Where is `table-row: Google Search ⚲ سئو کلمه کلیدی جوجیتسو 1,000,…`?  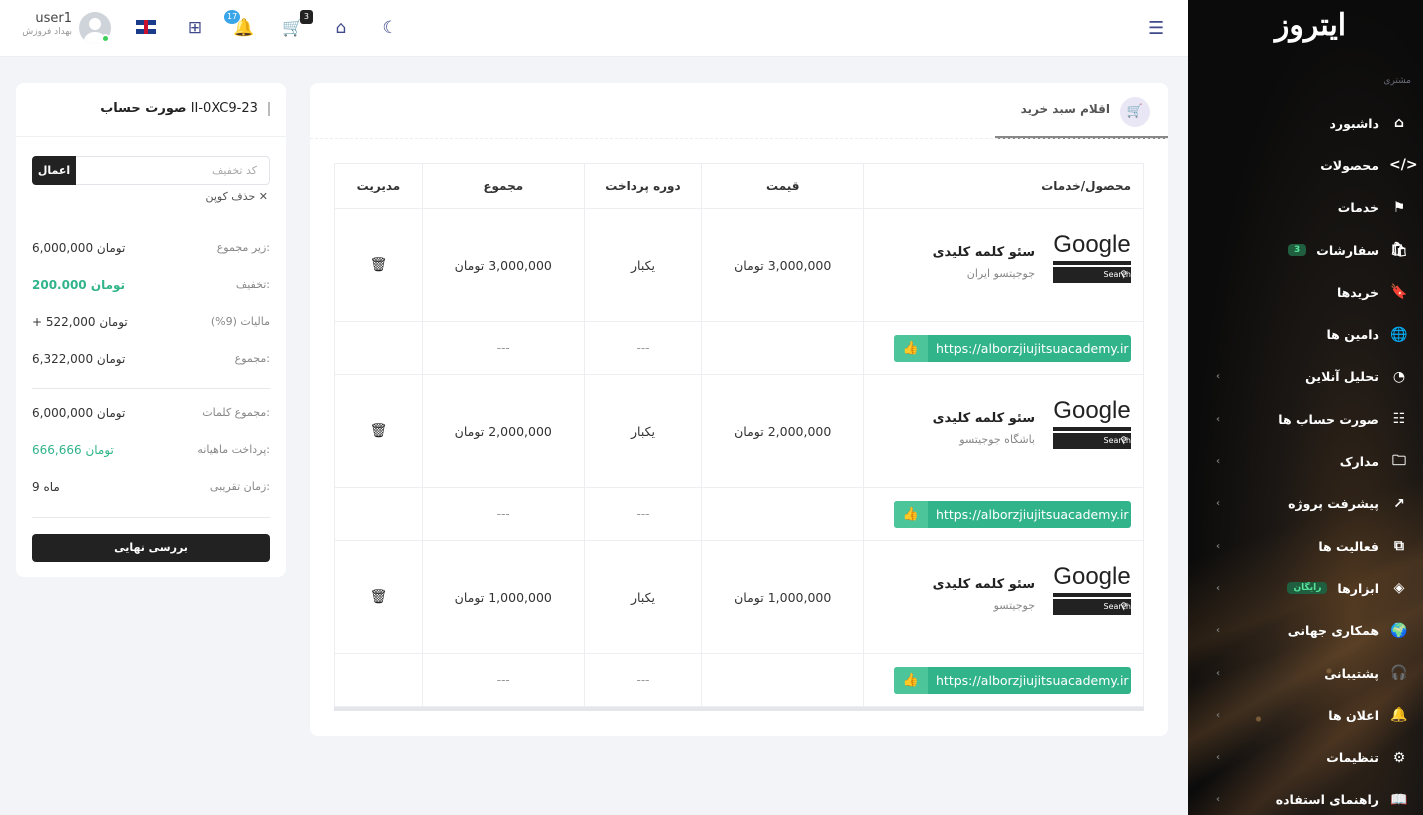 table-row: Google Search ⚲ سئو کلمه کلیدی جوجیتسو 1,000,… is located at coordinates (739, 597).